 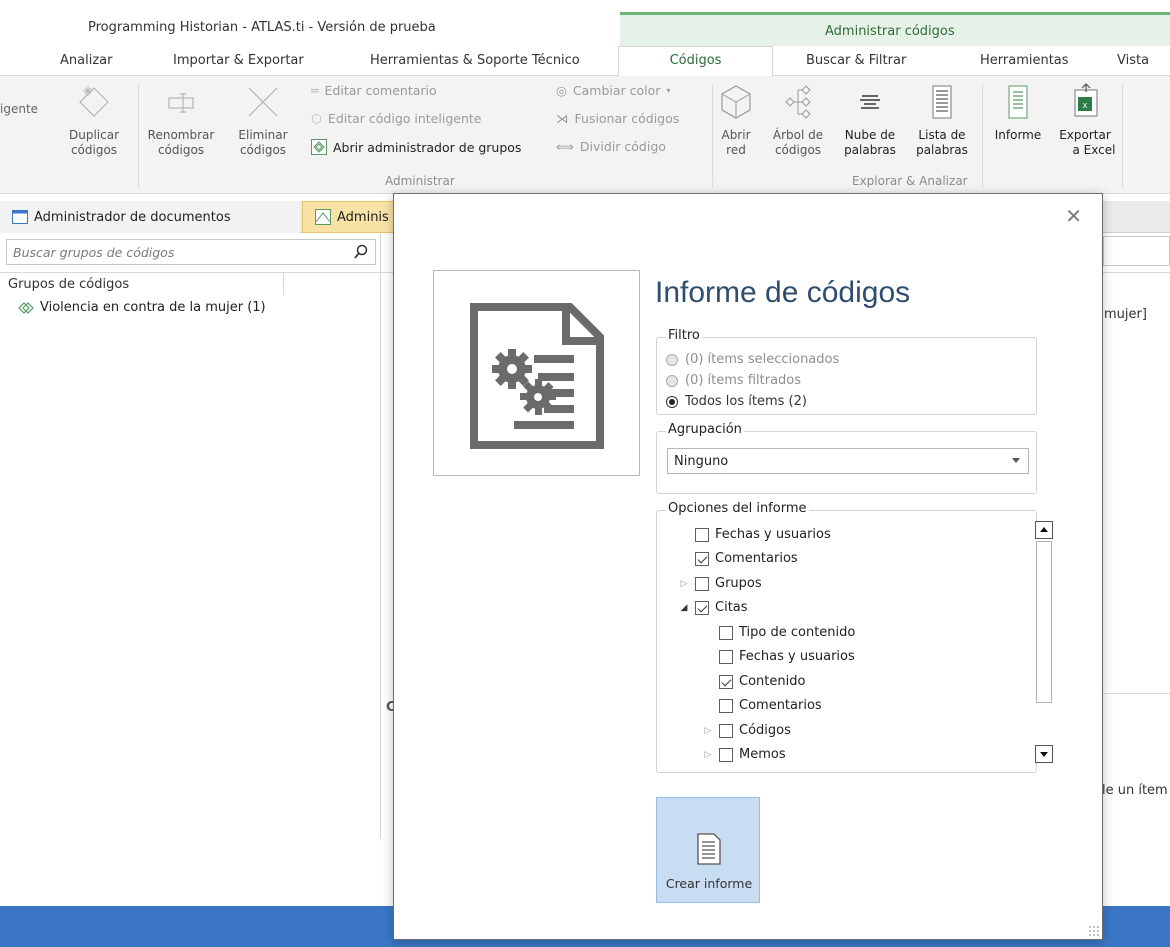 What do you see at coordinates (942, 150) in the screenshot?
I see `word-list-label-2: palabras` at bounding box center [942, 150].